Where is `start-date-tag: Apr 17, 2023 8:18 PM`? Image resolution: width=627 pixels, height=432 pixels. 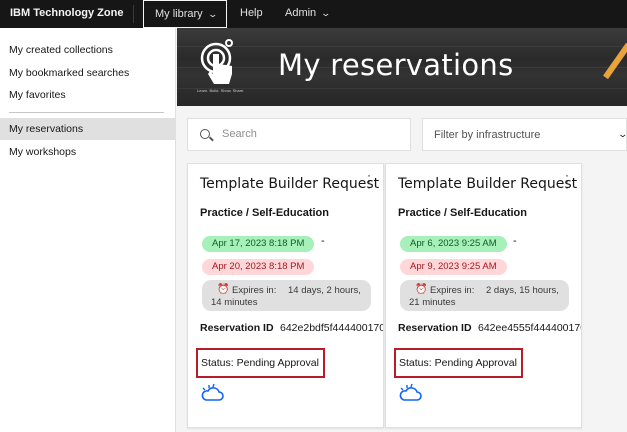
start-date-tag: Apr 17, 2023 8:18 PM is located at coordinates (258, 244).